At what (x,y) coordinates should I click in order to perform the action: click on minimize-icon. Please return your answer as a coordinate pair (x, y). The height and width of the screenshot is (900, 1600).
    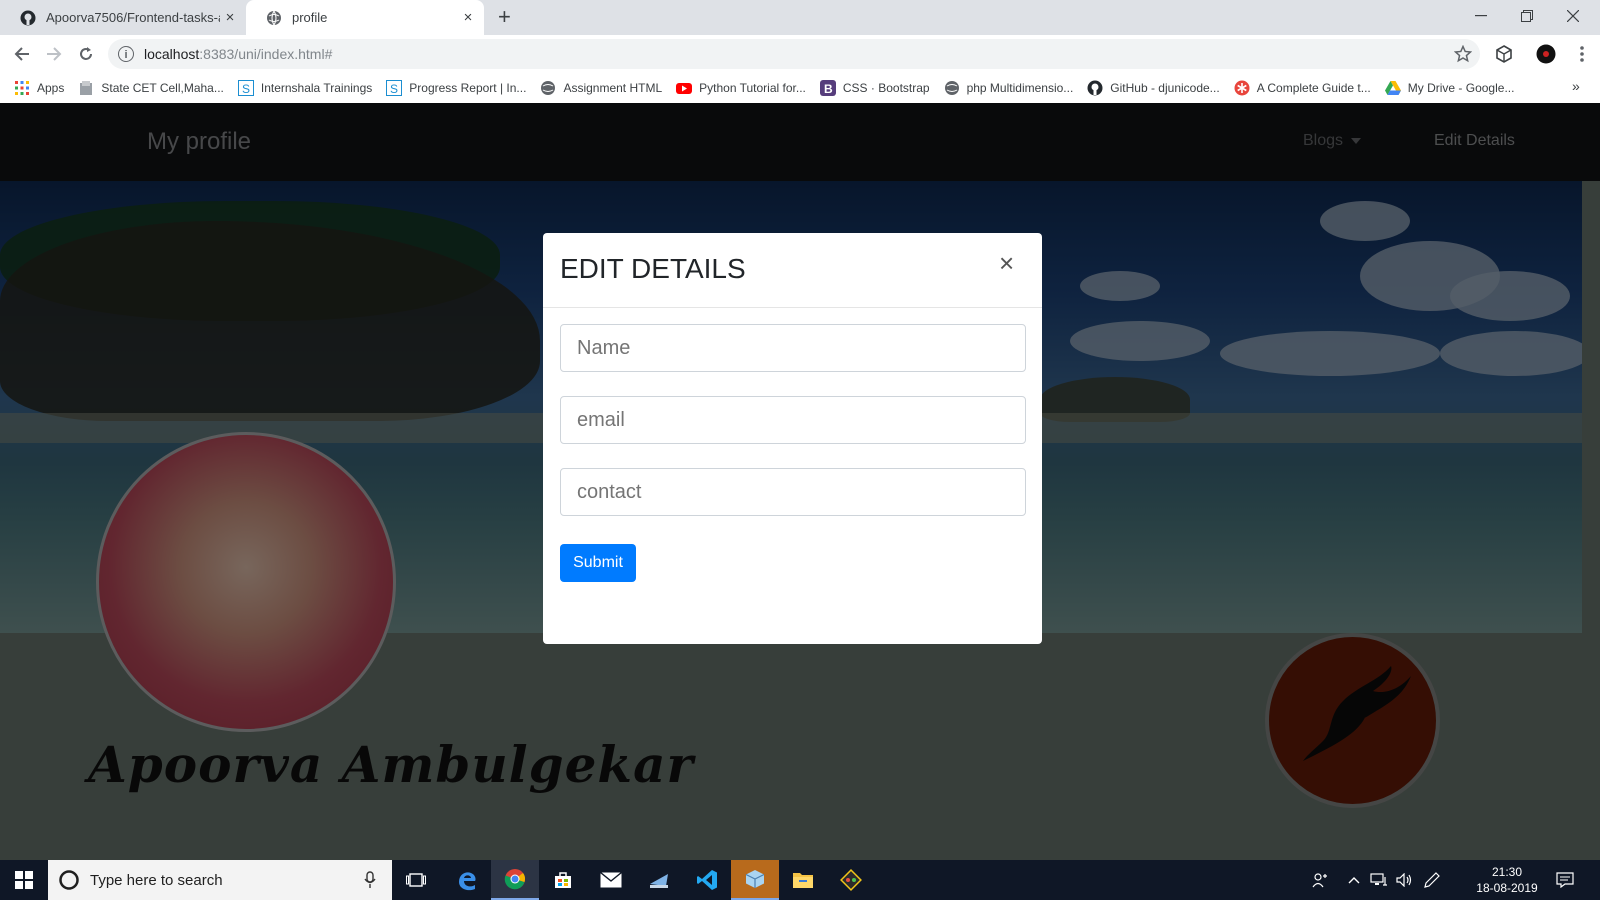
    Looking at the image, I should click on (1481, 16).